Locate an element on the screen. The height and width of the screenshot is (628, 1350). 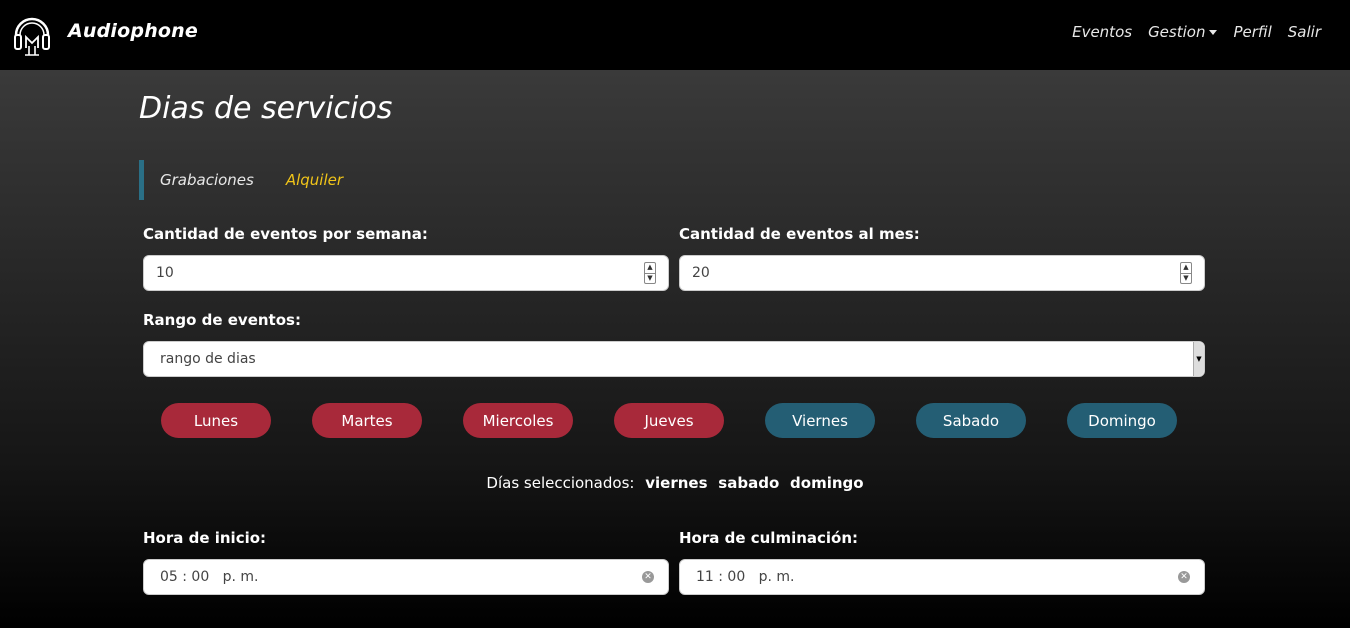
start-time-input: 05 : 00 p. m. ✕ is located at coordinates (406, 577).